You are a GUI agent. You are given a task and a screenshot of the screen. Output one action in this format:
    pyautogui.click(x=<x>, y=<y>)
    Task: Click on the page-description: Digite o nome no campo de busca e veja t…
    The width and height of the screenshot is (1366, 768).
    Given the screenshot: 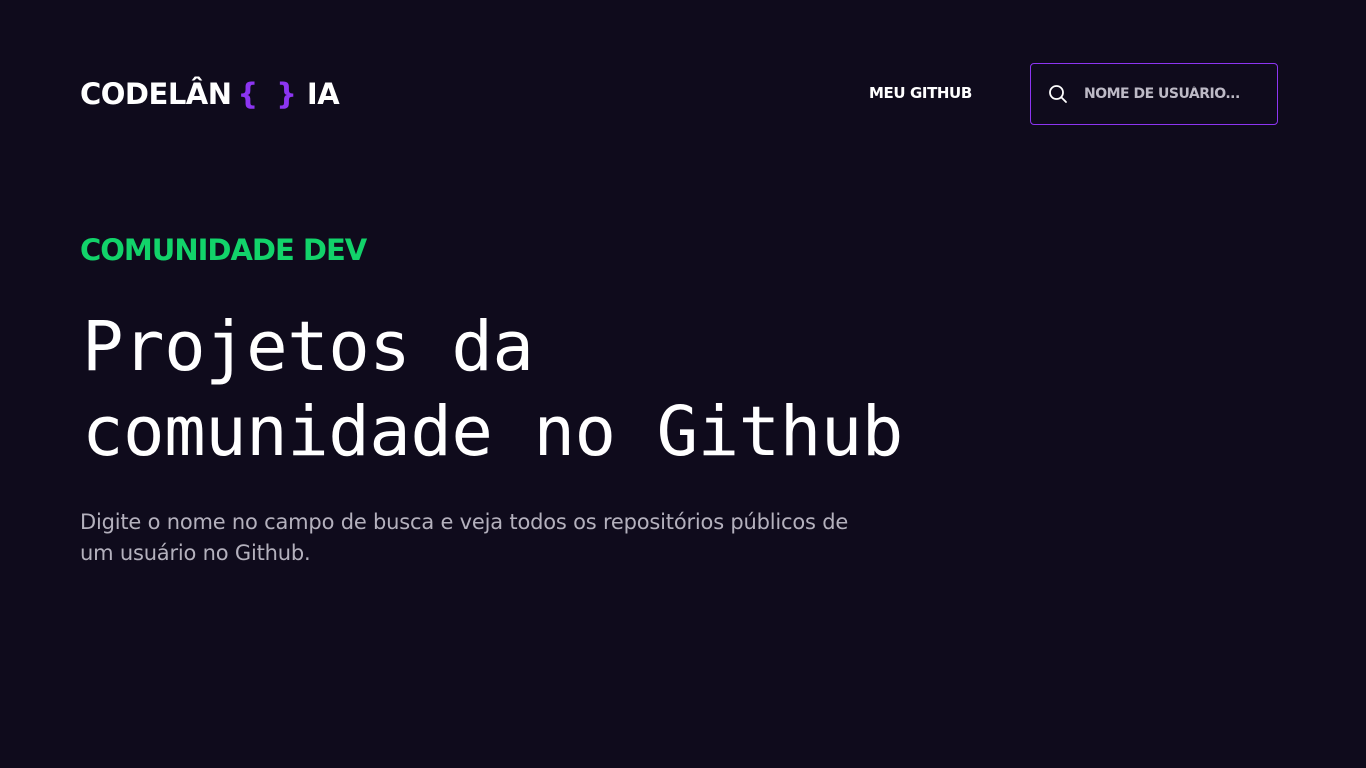 What is the action you would take?
    pyautogui.click(x=510, y=538)
    